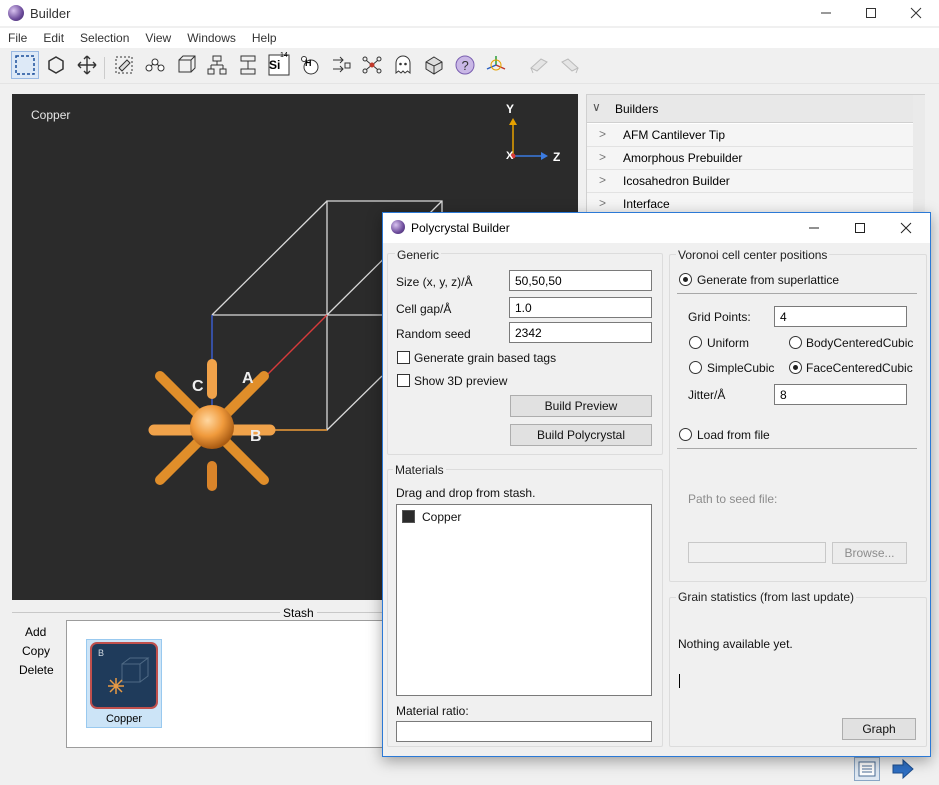  I want to click on random-seed-input: 2342, so click(580, 332).